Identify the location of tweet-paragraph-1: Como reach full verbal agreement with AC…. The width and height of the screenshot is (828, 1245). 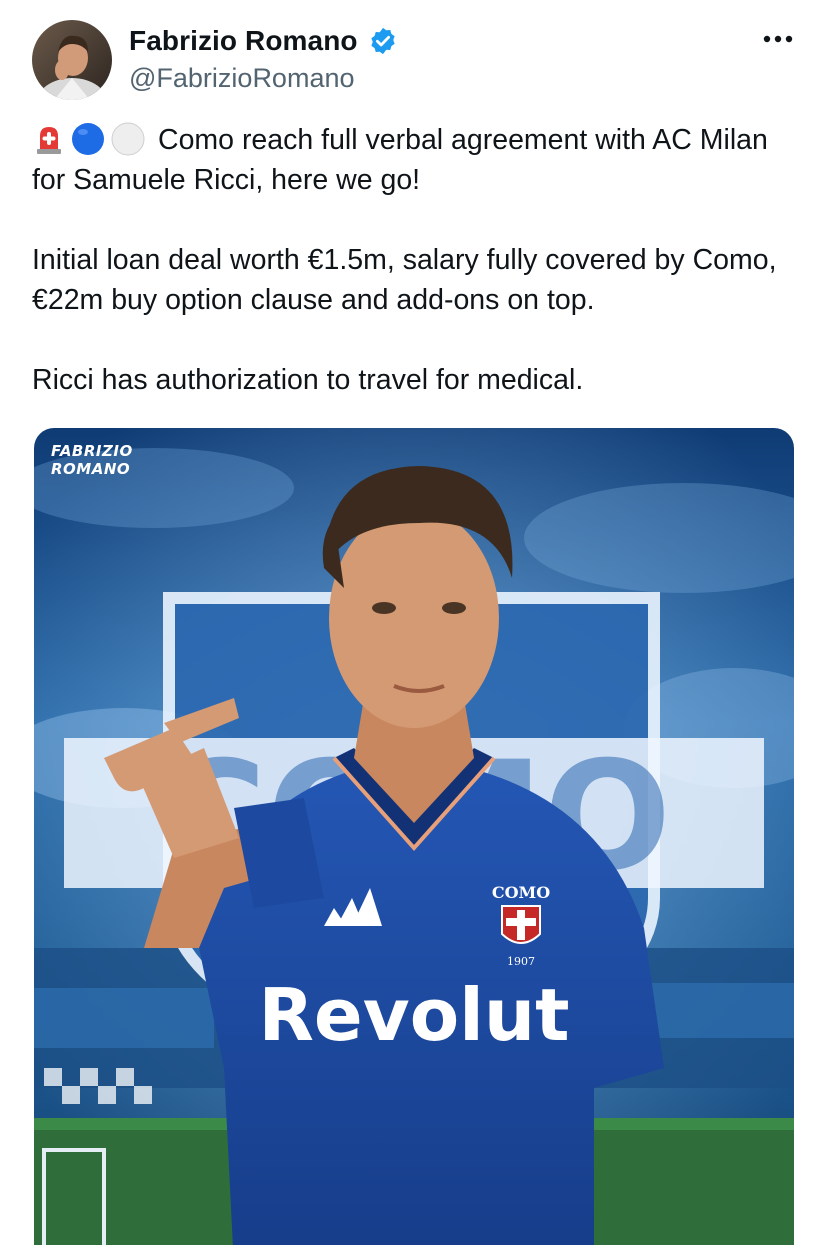
(412, 160).